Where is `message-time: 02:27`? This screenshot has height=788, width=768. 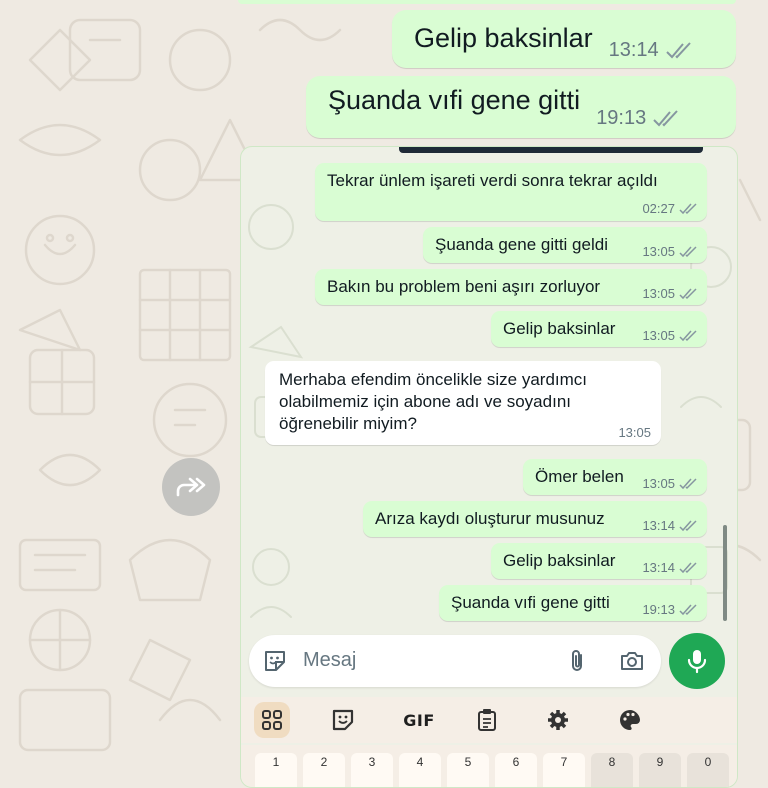 message-time: 02:27 is located at coordinates (658, 208).